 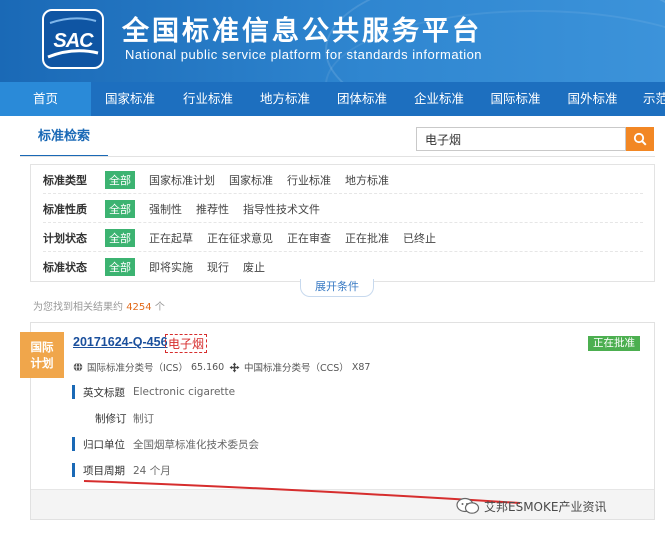 I want to click on watermark: 艾邦ESMOKE产业资讯, so click(x=531, y=506).